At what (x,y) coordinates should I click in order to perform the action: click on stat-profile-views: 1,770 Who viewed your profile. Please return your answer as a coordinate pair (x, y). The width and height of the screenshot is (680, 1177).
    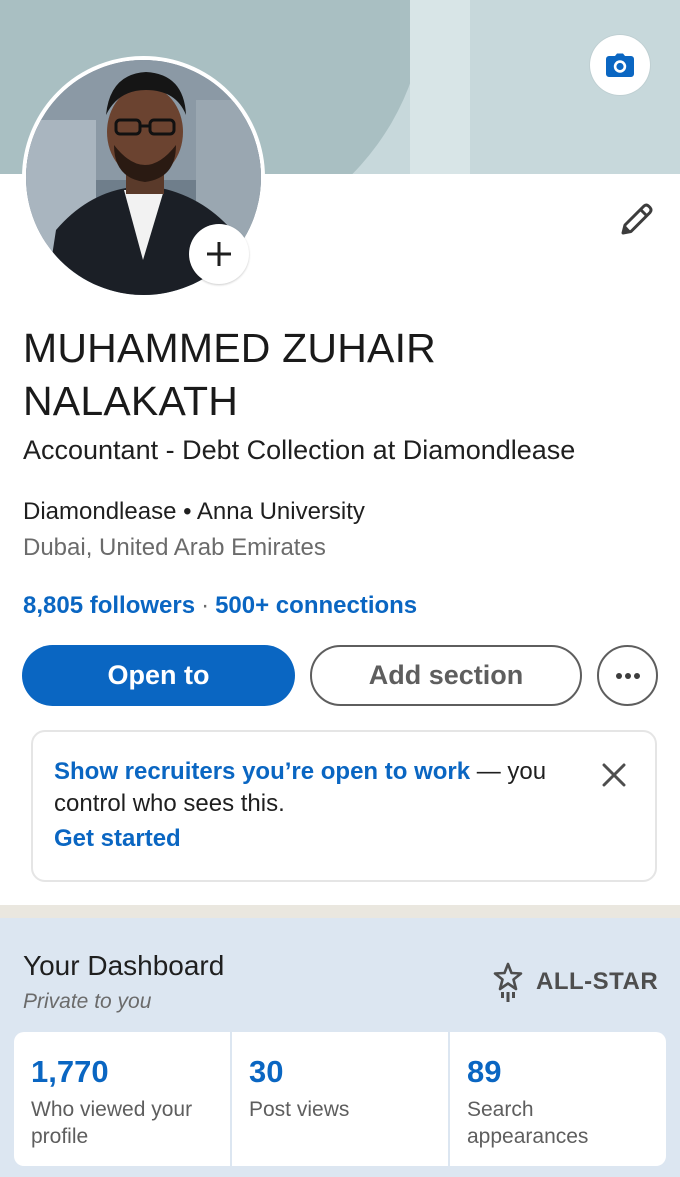
    Looking at the image, I should click on (123, 1099).